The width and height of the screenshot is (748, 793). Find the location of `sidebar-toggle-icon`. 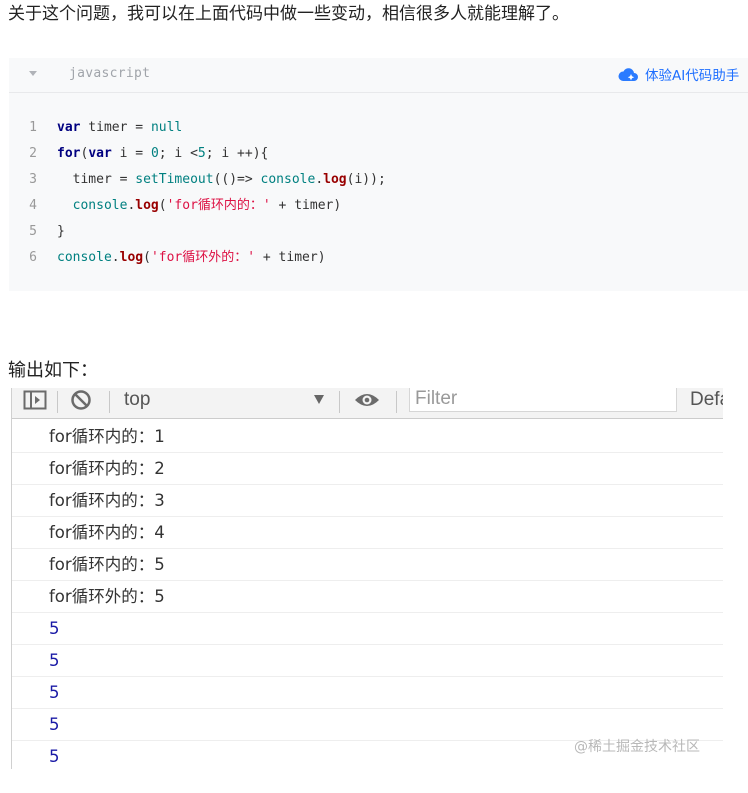

sidebar-toggle-icon is located at coordinates (35, 400).